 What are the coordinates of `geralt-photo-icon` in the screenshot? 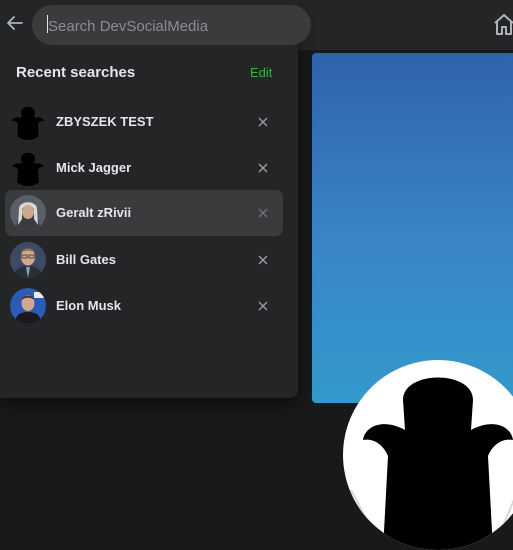 It's located at (28, 213).